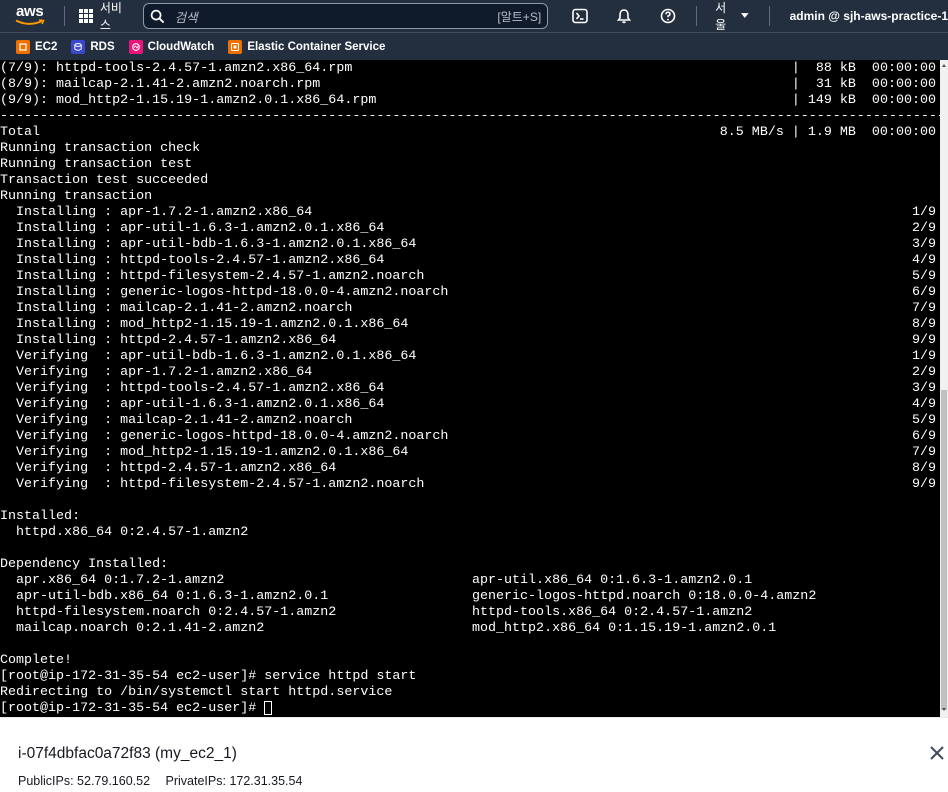  Describe the element at coordinates (863, 84) in the screenshot. I see `terminal-line-right: | 31 kB 00:00:00` at that location.